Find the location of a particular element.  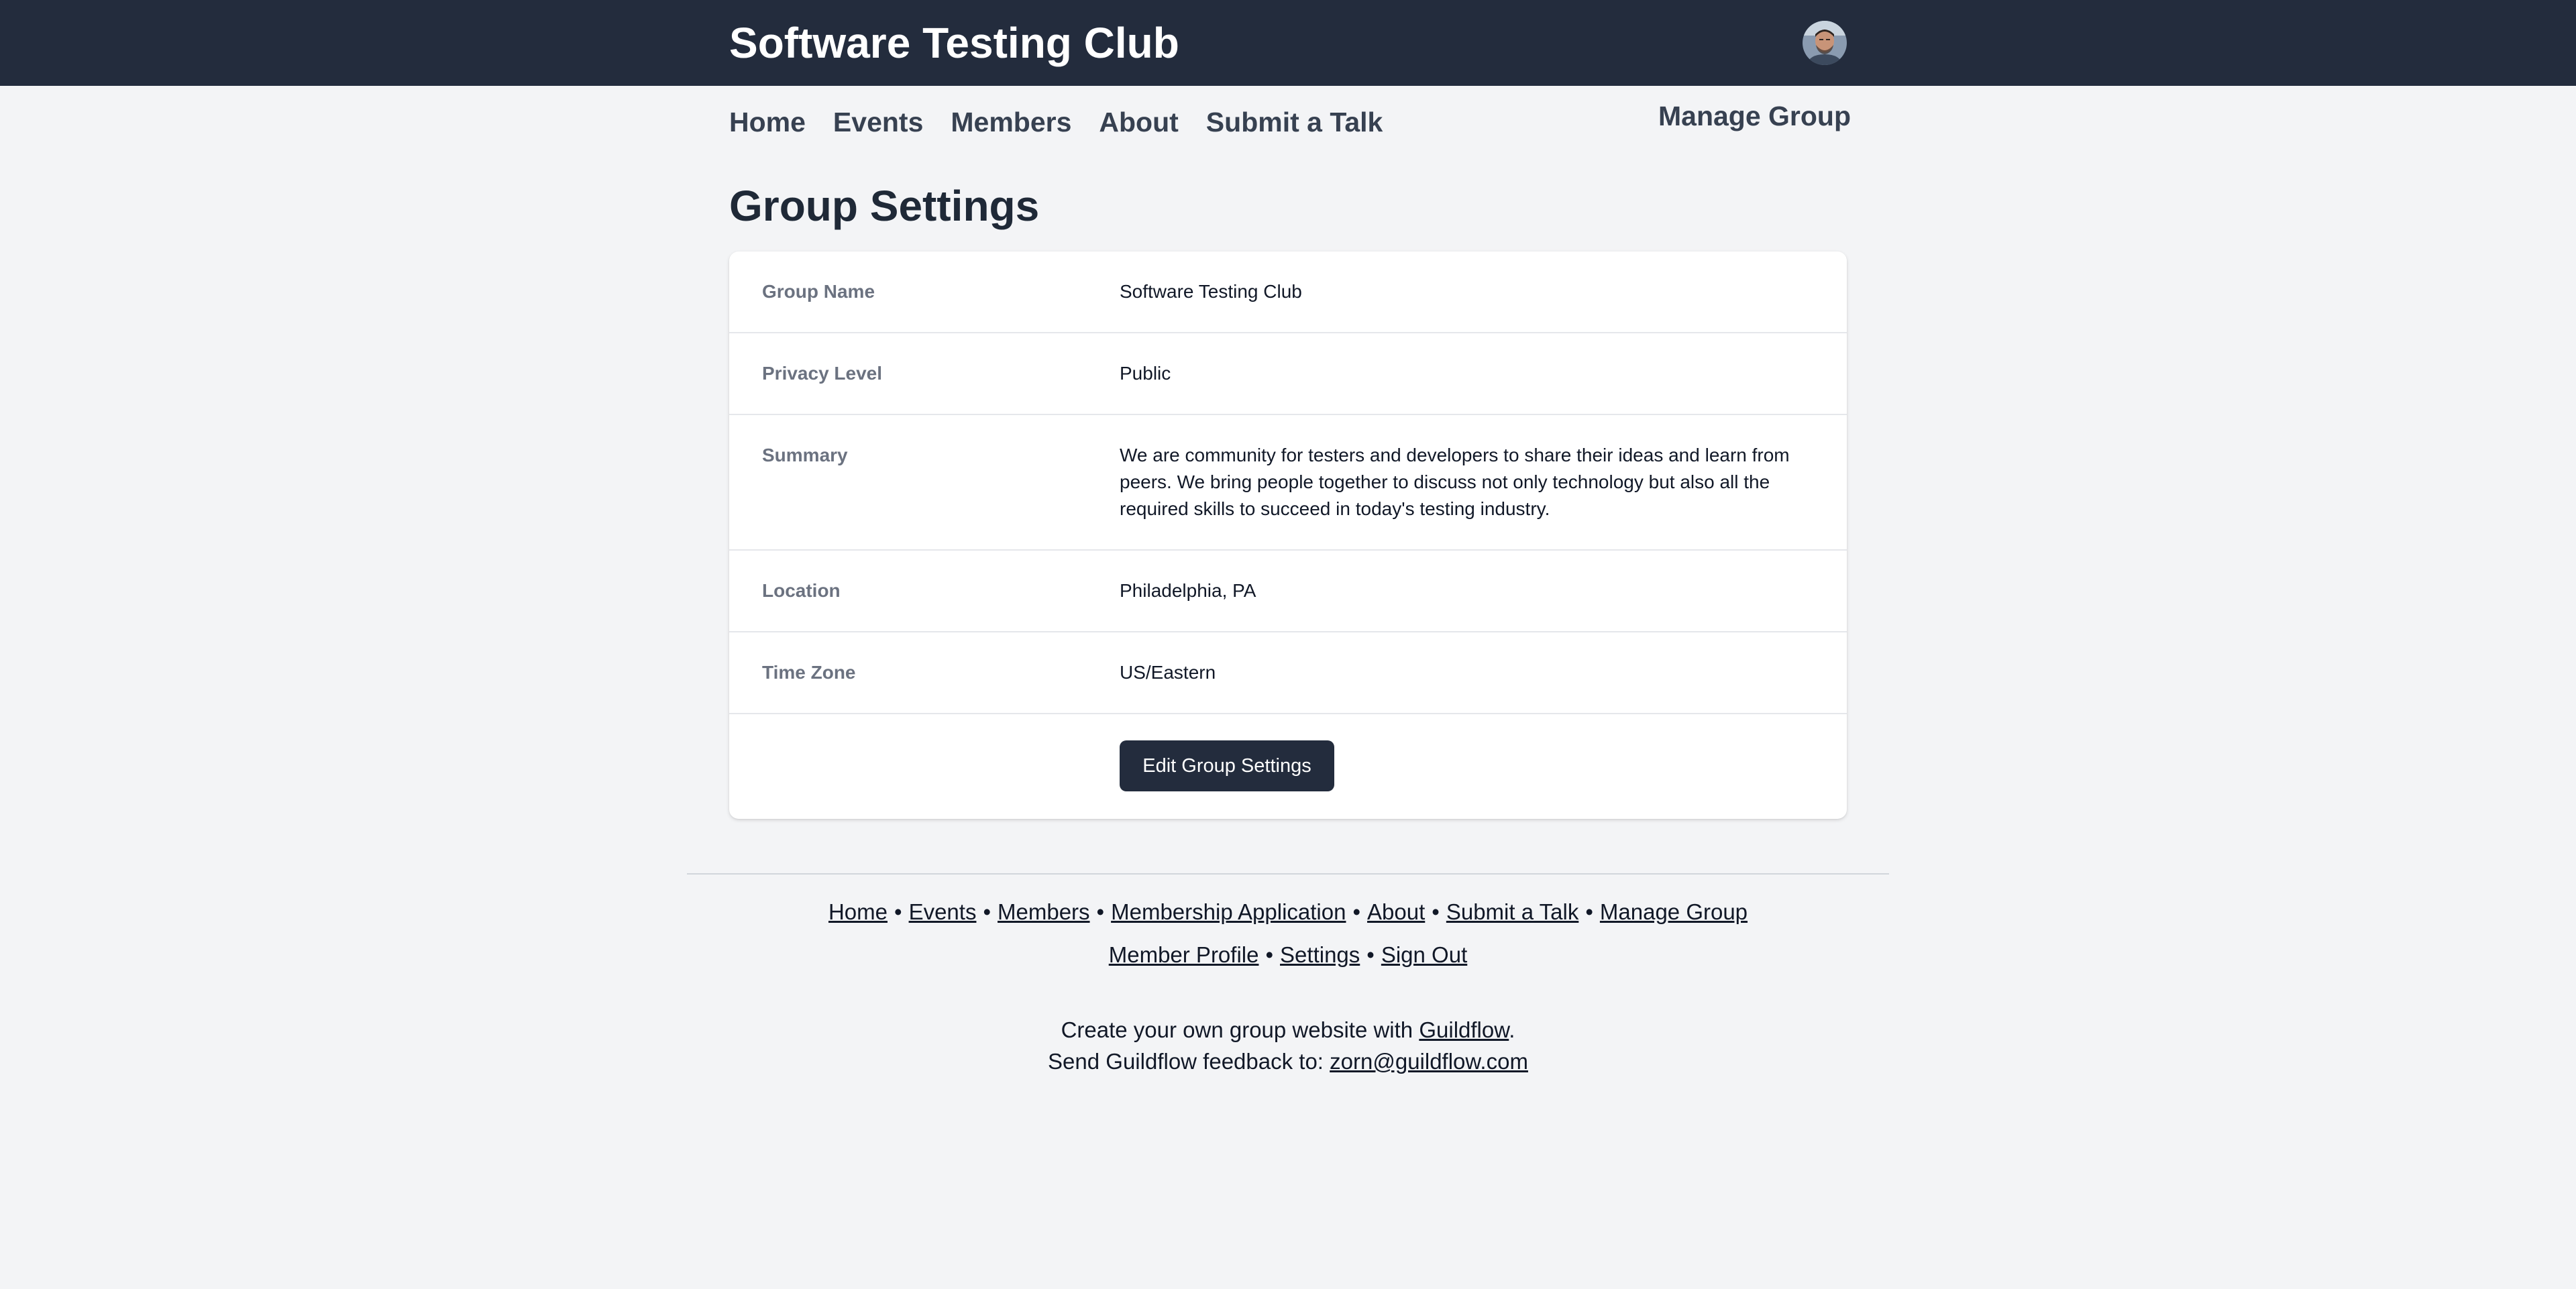

time-zone-row: Time Zone US/Eastern is located at coordinates (1288, 673).